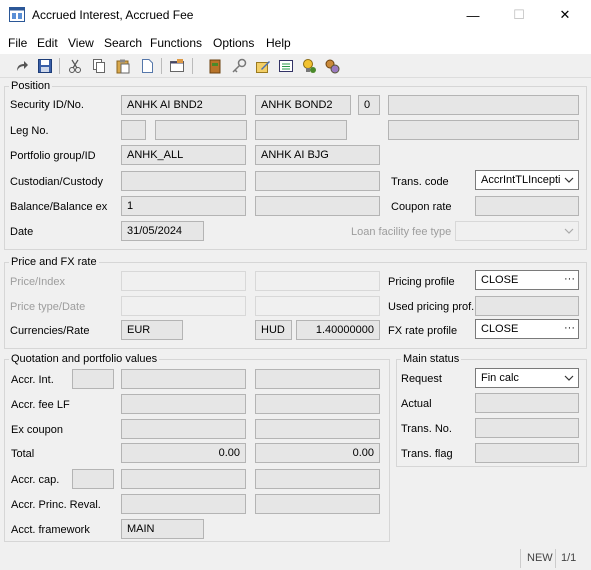  I want to click on security-no-field: 0, so click(369, 105).